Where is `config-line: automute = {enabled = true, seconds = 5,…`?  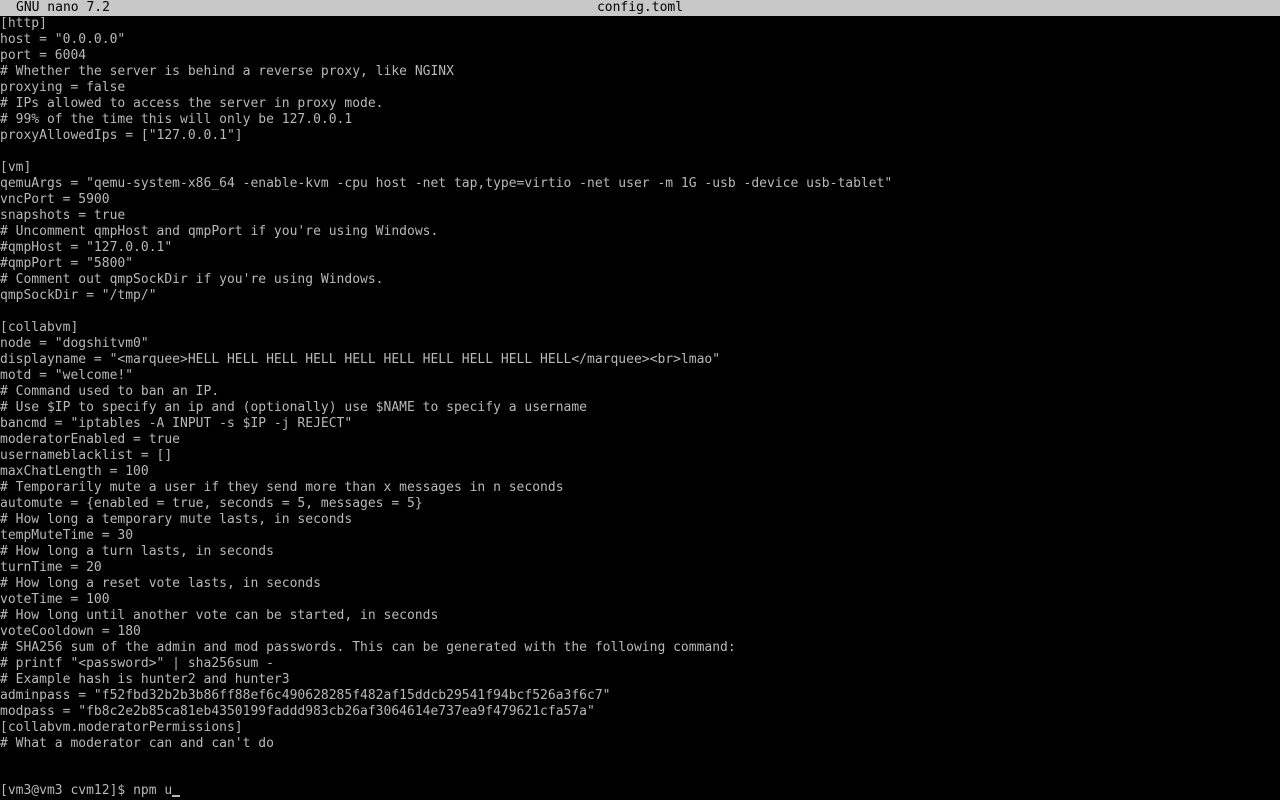 config-line: automute = {enabled = true, seconds = 5,… is located at coordinates (211, 503).